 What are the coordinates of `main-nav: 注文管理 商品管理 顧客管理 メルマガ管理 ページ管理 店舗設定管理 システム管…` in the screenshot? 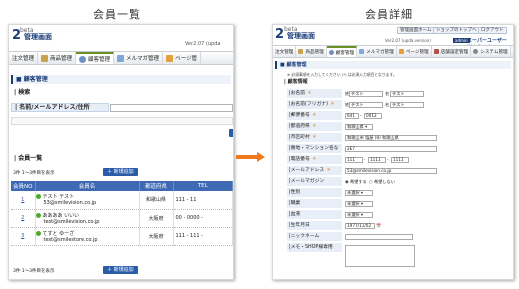 It's located at (393, 51).